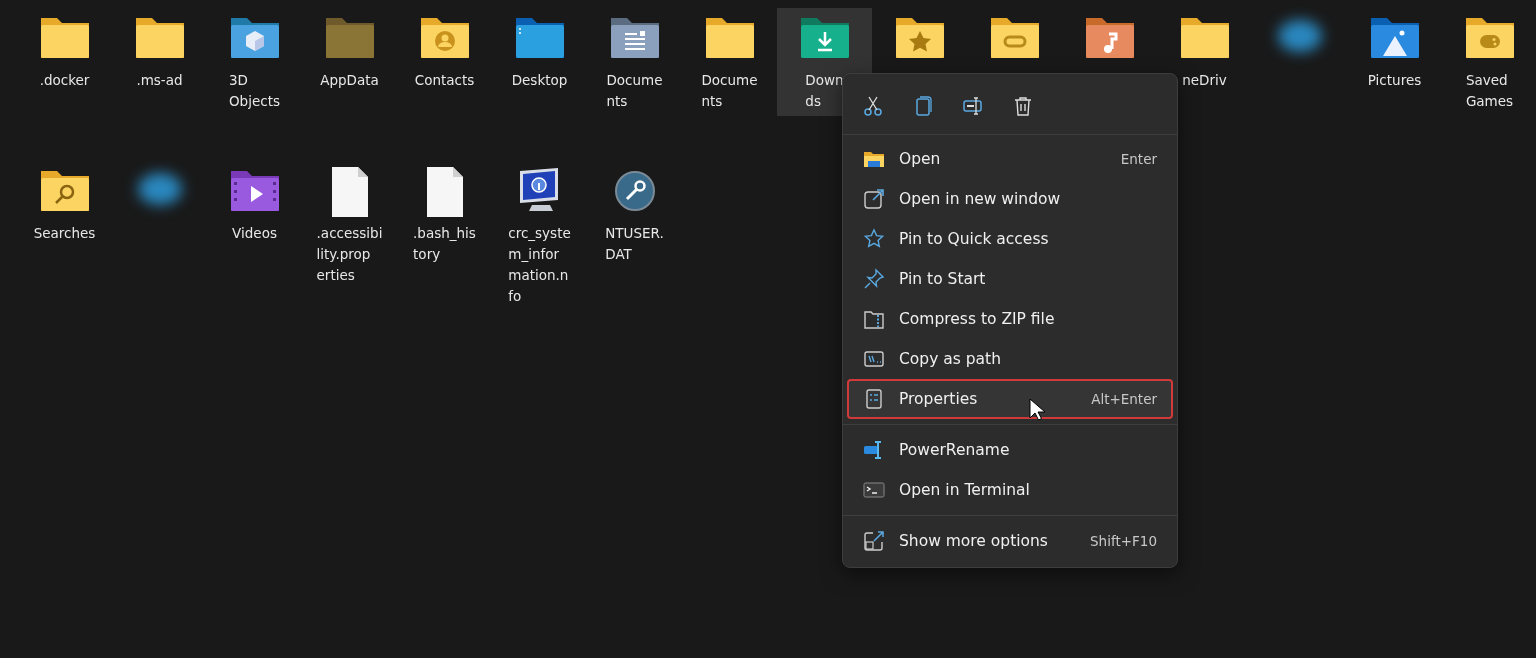 This screenshot has height=658, width=1536. What do you see at coordinates (873, 106) in the screenshot?
I see `scissors-icon` at bounding box center [873, 106].